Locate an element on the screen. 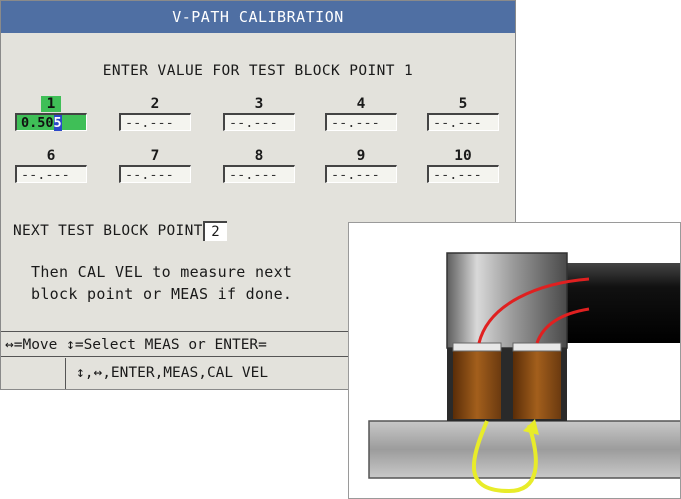 This screenshot has width=681, height=499. test-point-9: 9 --.--- is located at coordinates (361, 167).